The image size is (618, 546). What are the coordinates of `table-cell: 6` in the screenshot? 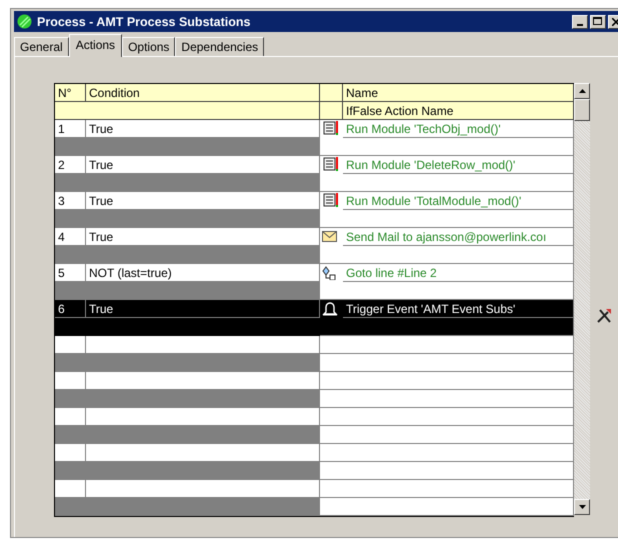 It's located at (70, 309).